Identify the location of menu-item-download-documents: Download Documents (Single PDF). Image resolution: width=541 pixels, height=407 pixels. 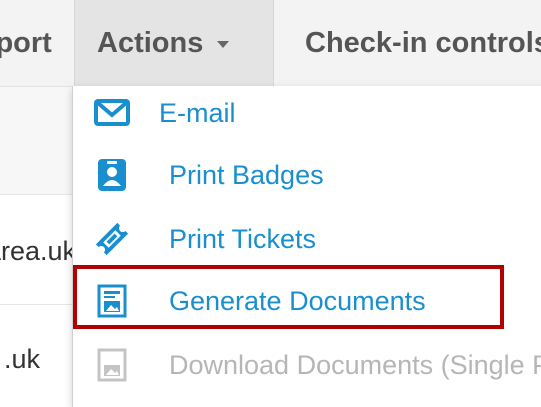
(307, 365).